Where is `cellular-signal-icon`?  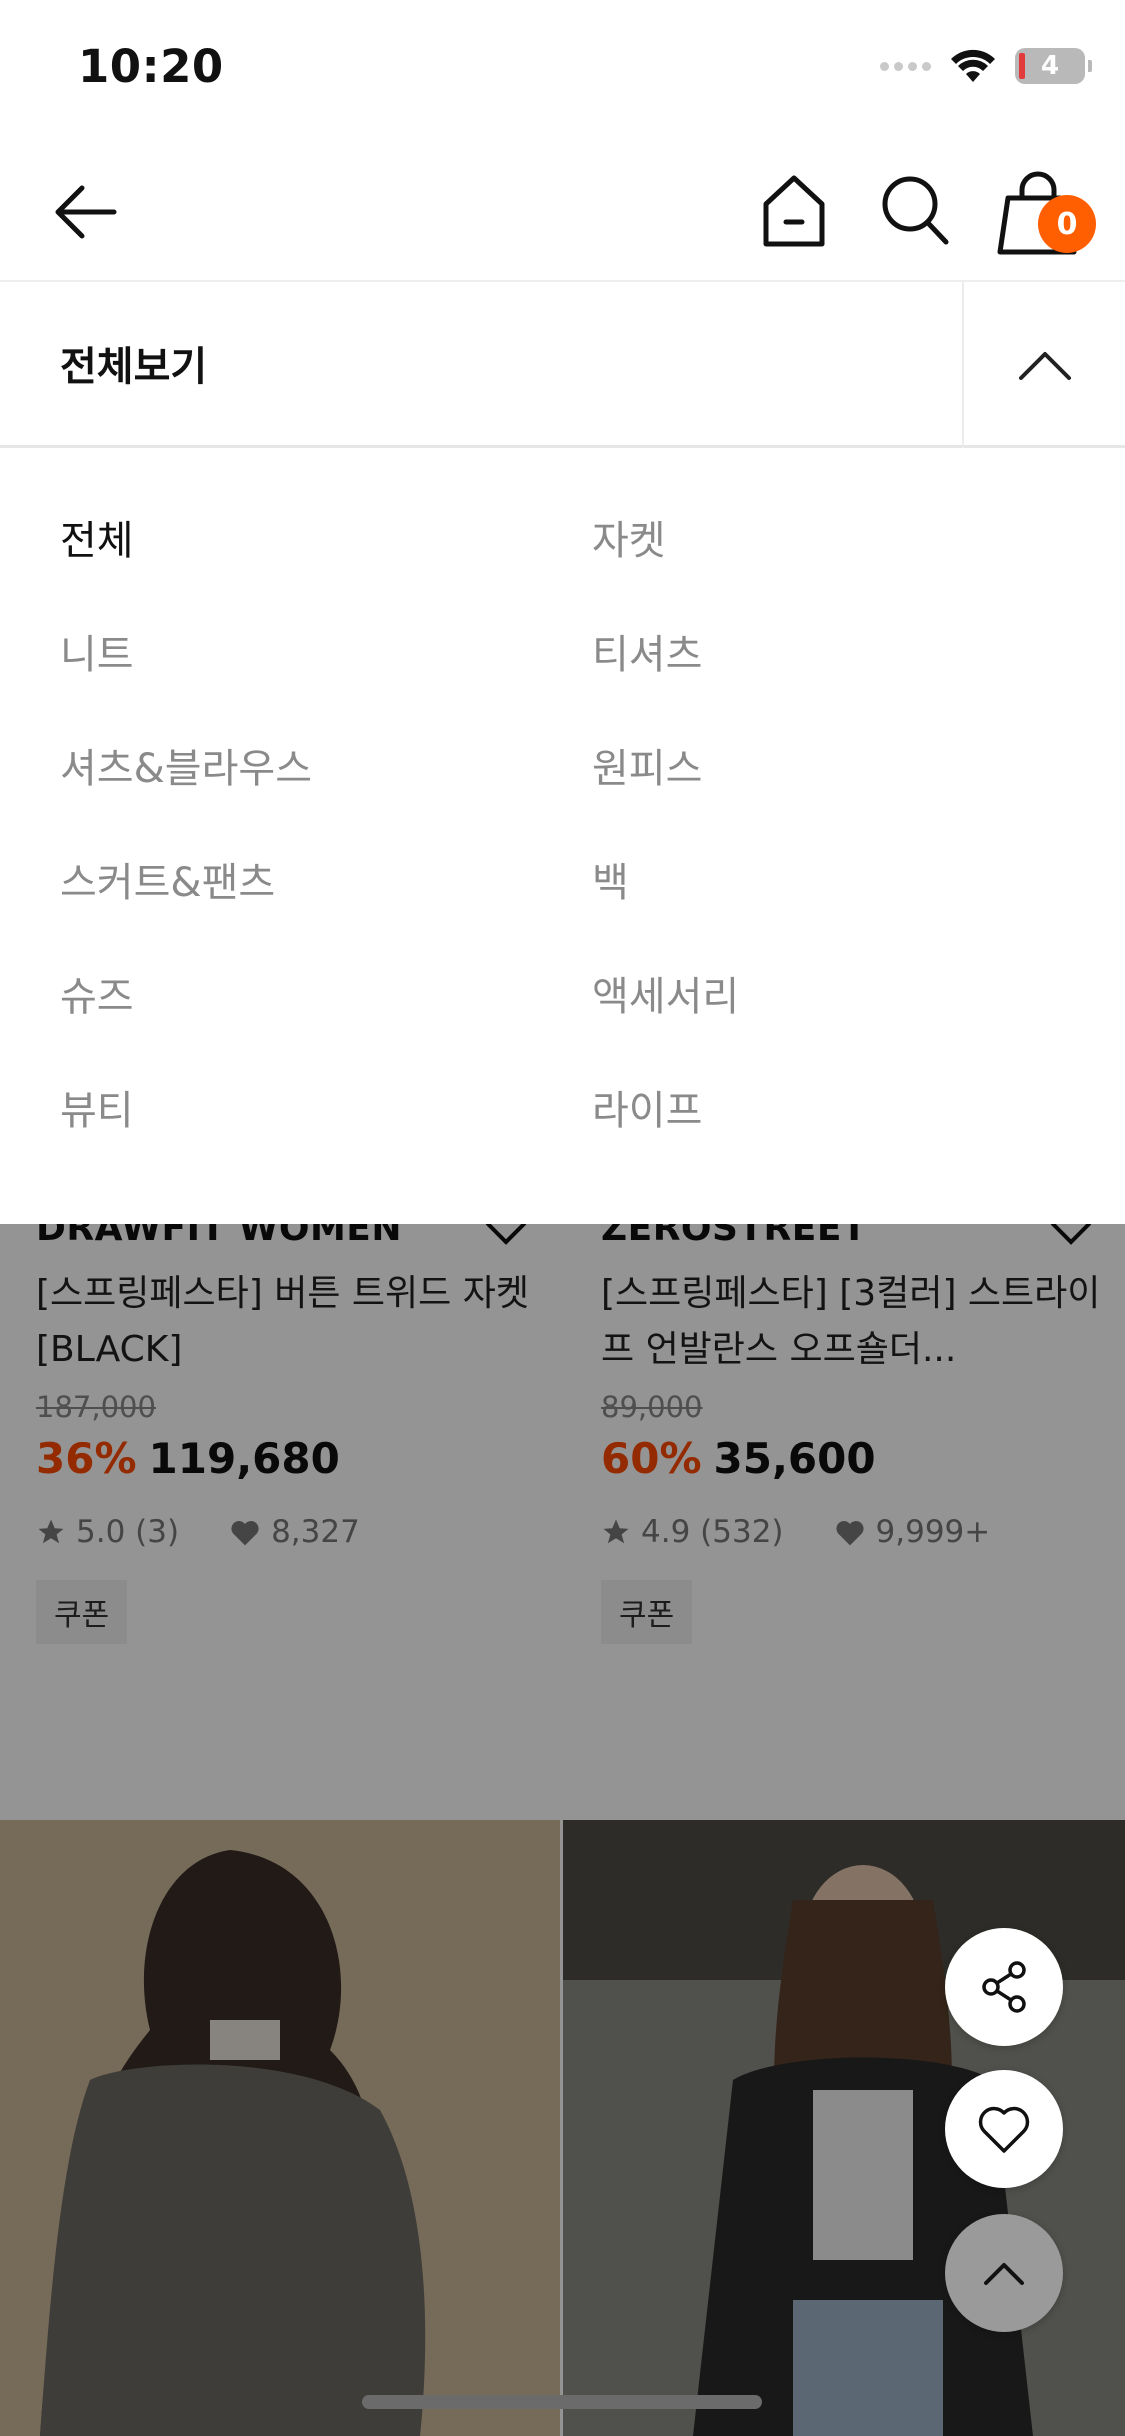
cellular-signal-icon is located at coordinates (905, 66).